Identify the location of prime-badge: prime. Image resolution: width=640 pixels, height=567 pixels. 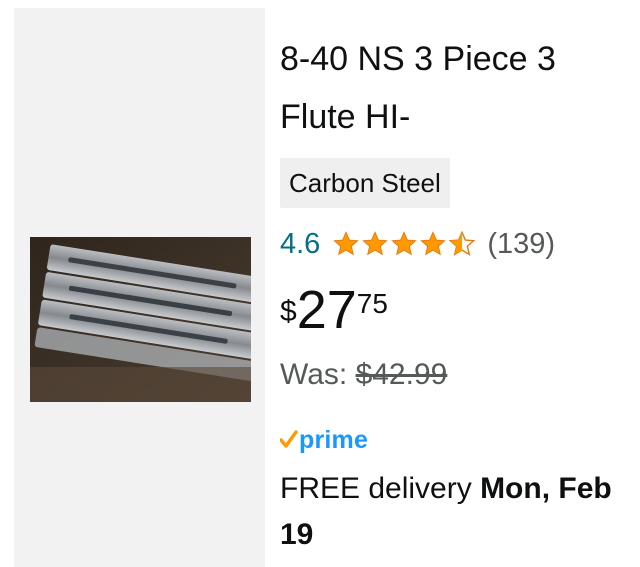
(324, 440).